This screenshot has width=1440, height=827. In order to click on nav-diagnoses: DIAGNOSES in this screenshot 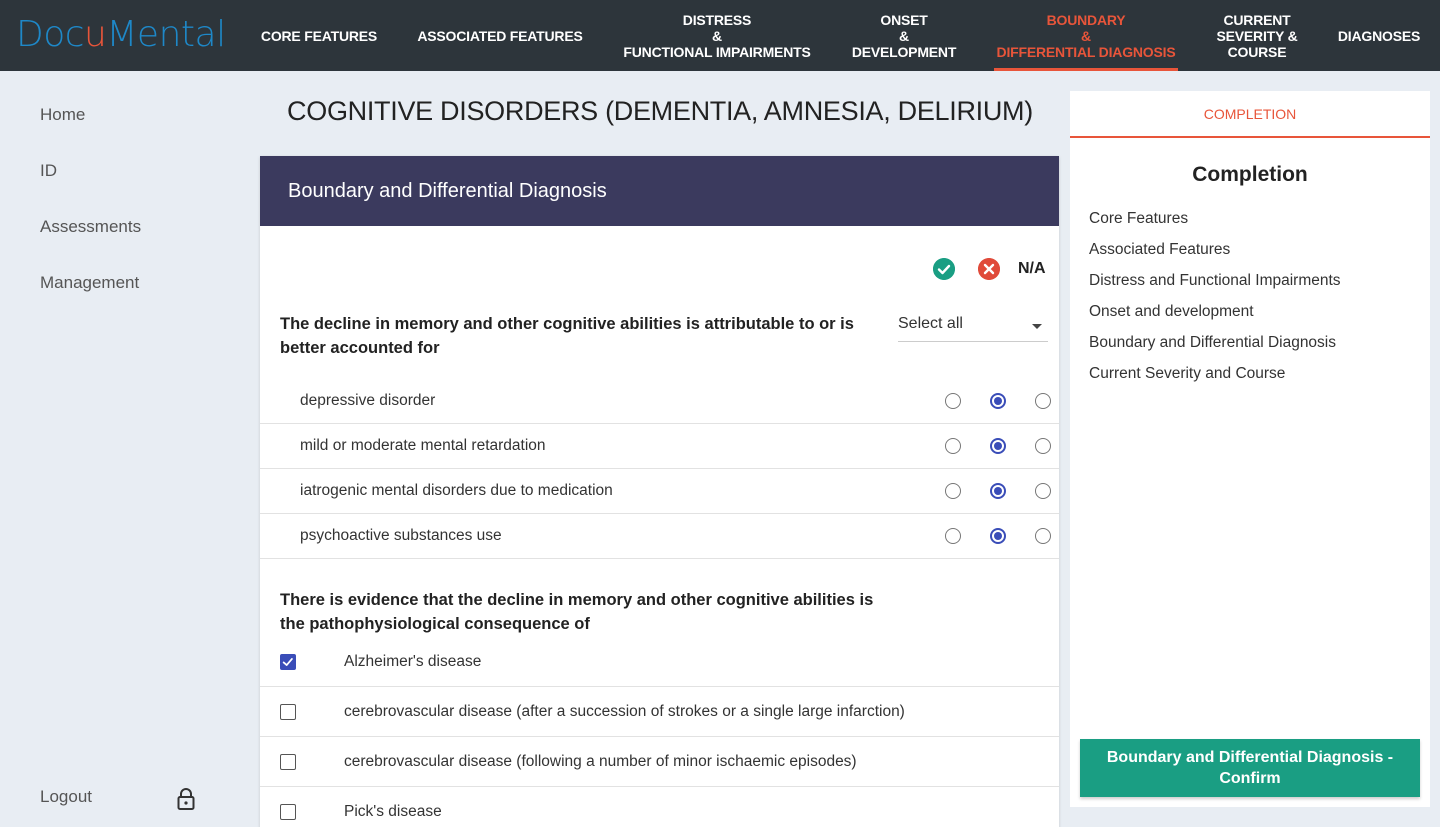, I will do `click(1379, 35)`.